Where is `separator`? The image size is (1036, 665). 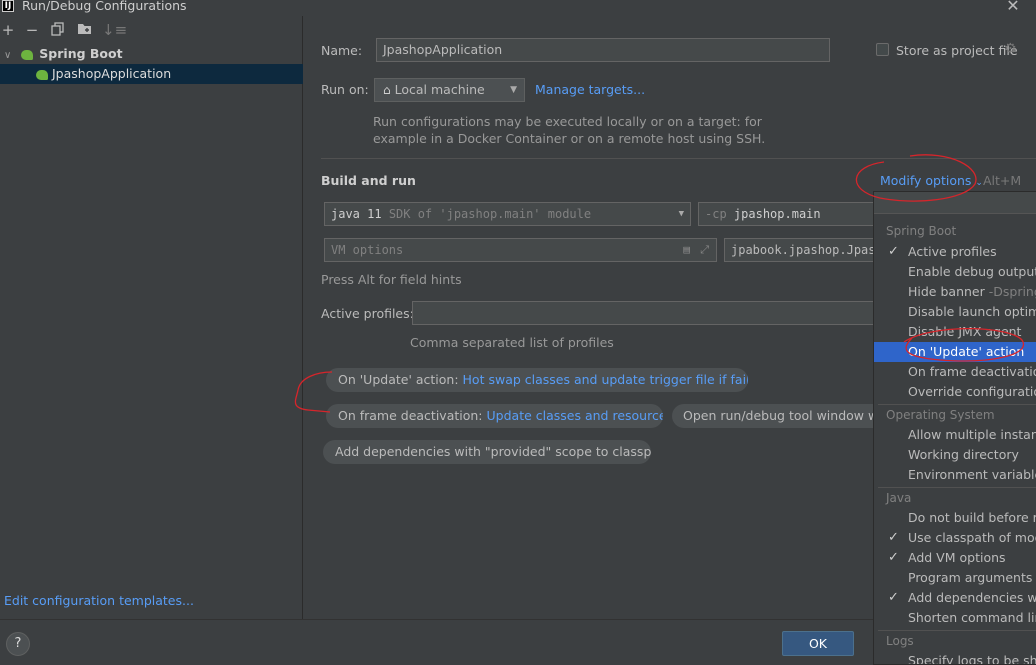 separator is located at coordinates (678, 158).